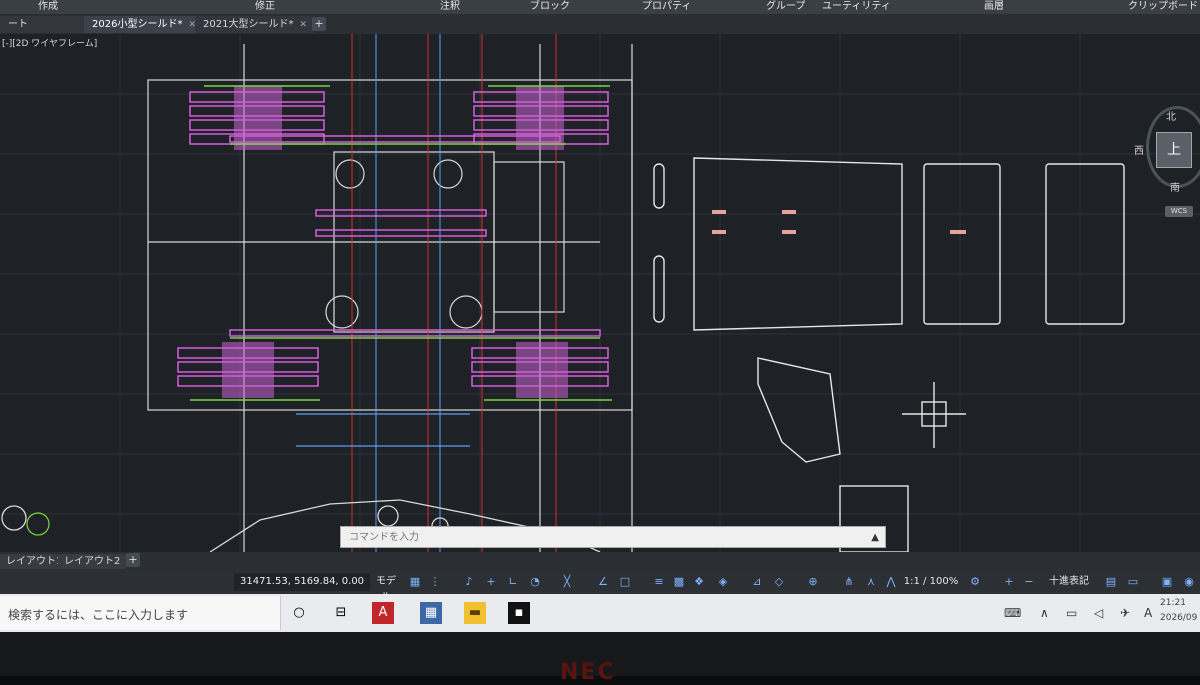 Image resolution: width=1200 pixels, height=685 pixels. Describe the element at coordinates (475, 613) in the screenshot. I see `file-explorer-icon: ▬` at that location.